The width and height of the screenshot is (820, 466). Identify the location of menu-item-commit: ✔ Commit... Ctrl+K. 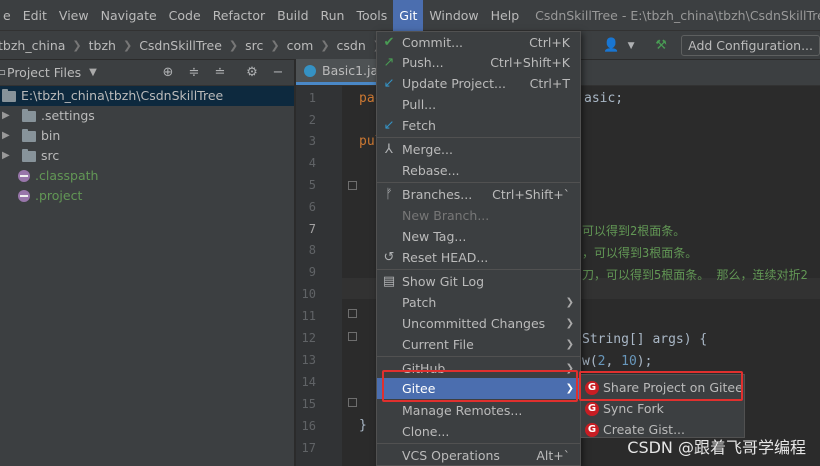
(478, 42).